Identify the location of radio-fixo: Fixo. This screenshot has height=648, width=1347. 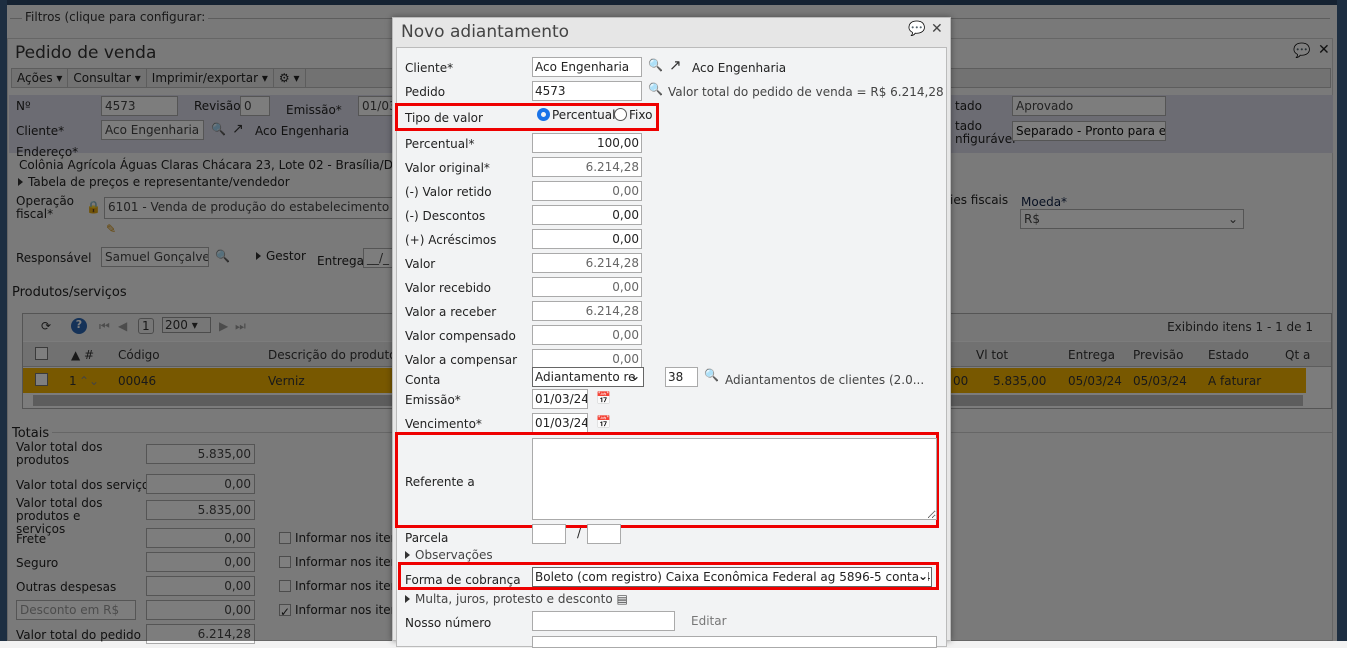
(633, 115).